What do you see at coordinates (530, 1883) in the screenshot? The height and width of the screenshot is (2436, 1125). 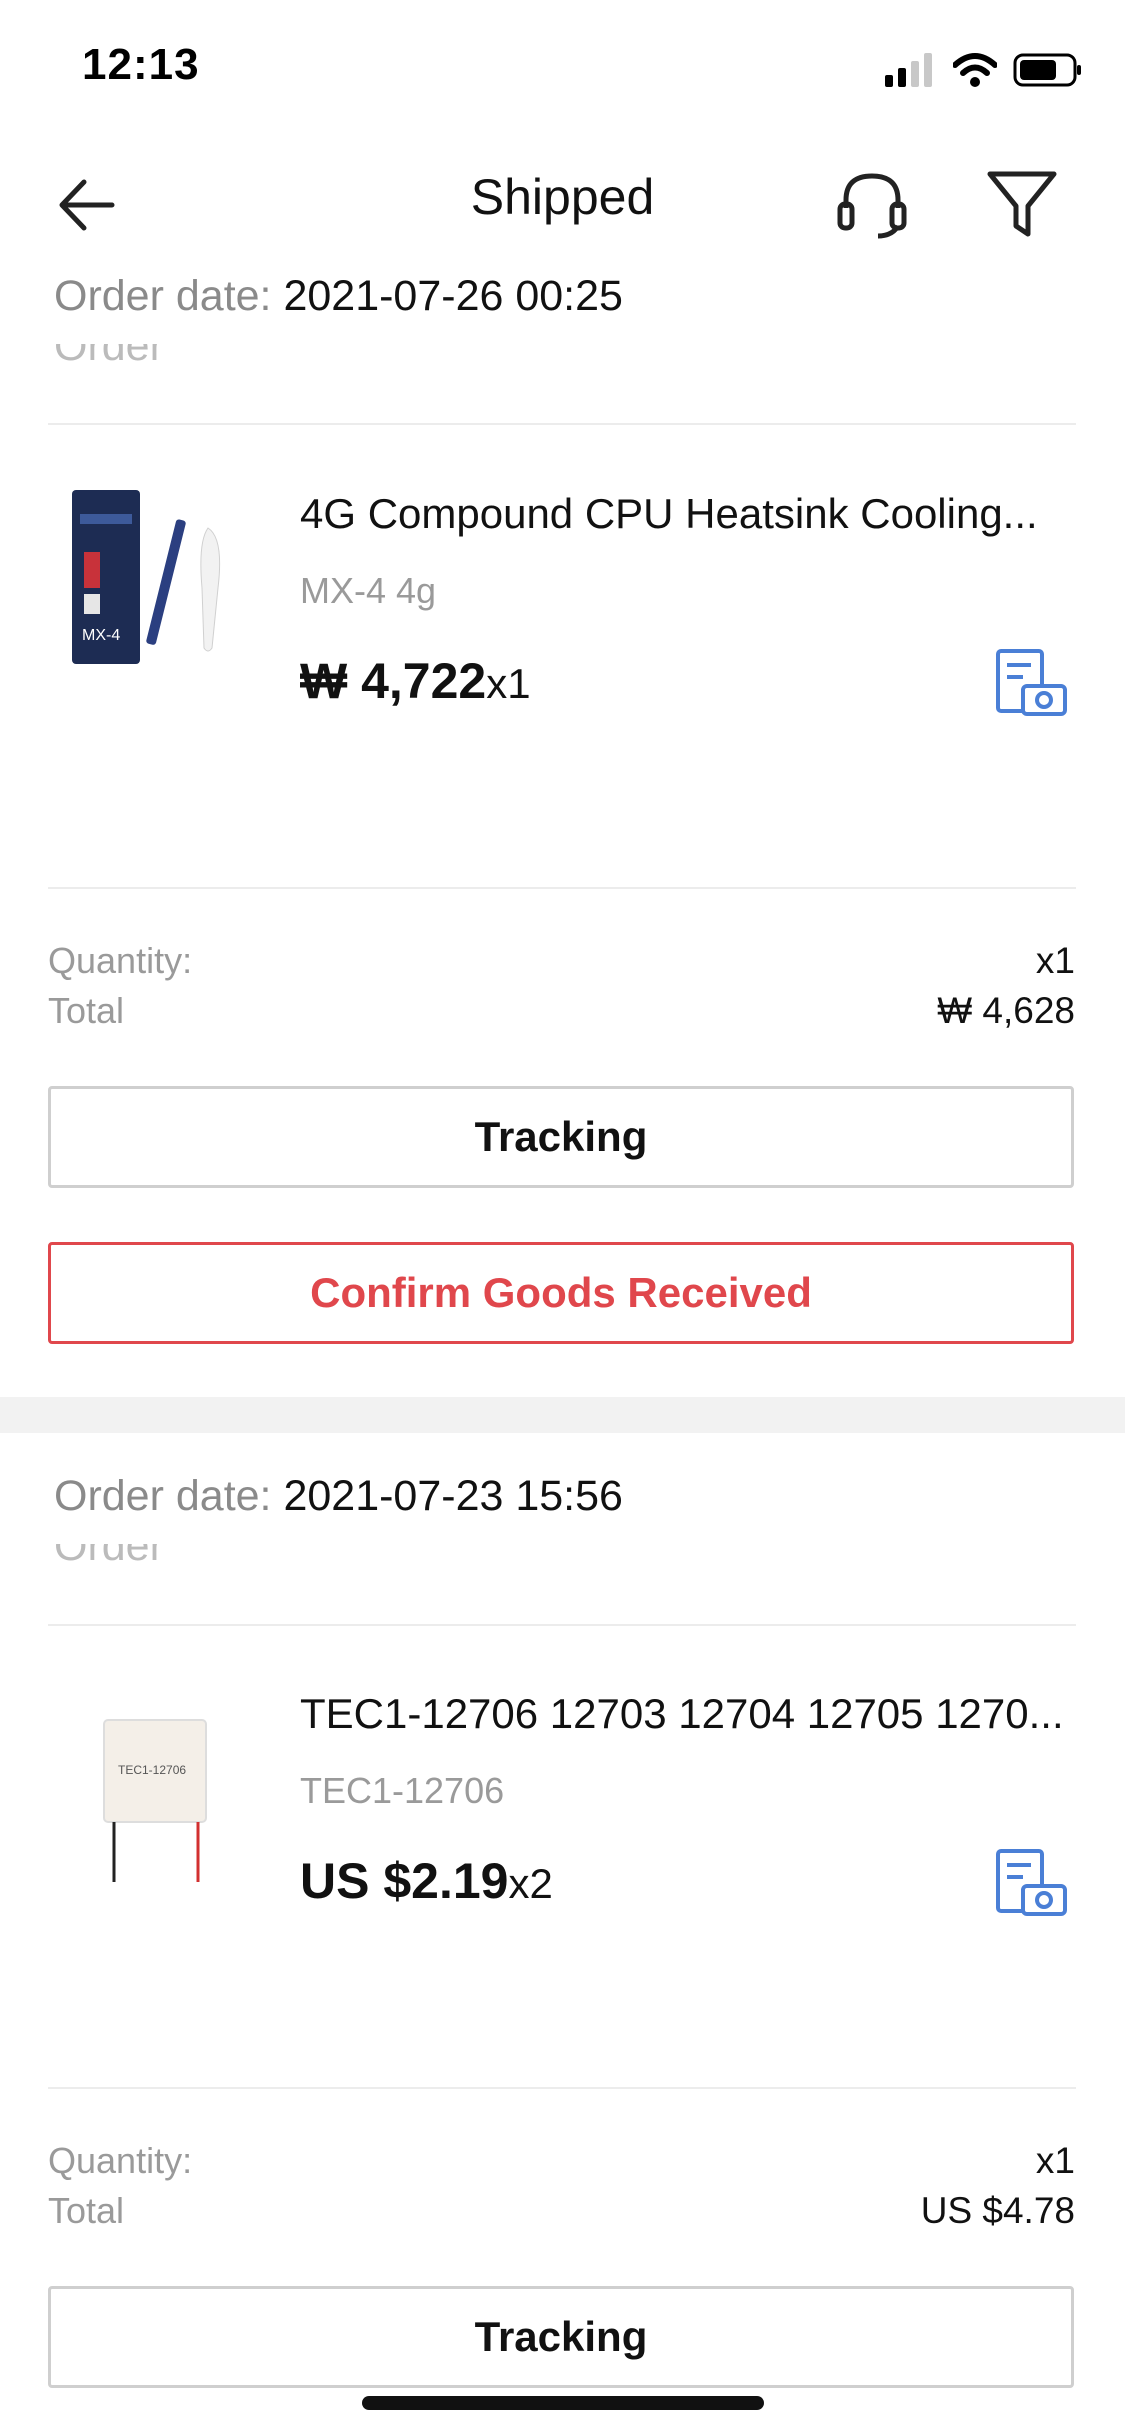 I see `price-quantity: x2` at bounding box center [530, 1883].